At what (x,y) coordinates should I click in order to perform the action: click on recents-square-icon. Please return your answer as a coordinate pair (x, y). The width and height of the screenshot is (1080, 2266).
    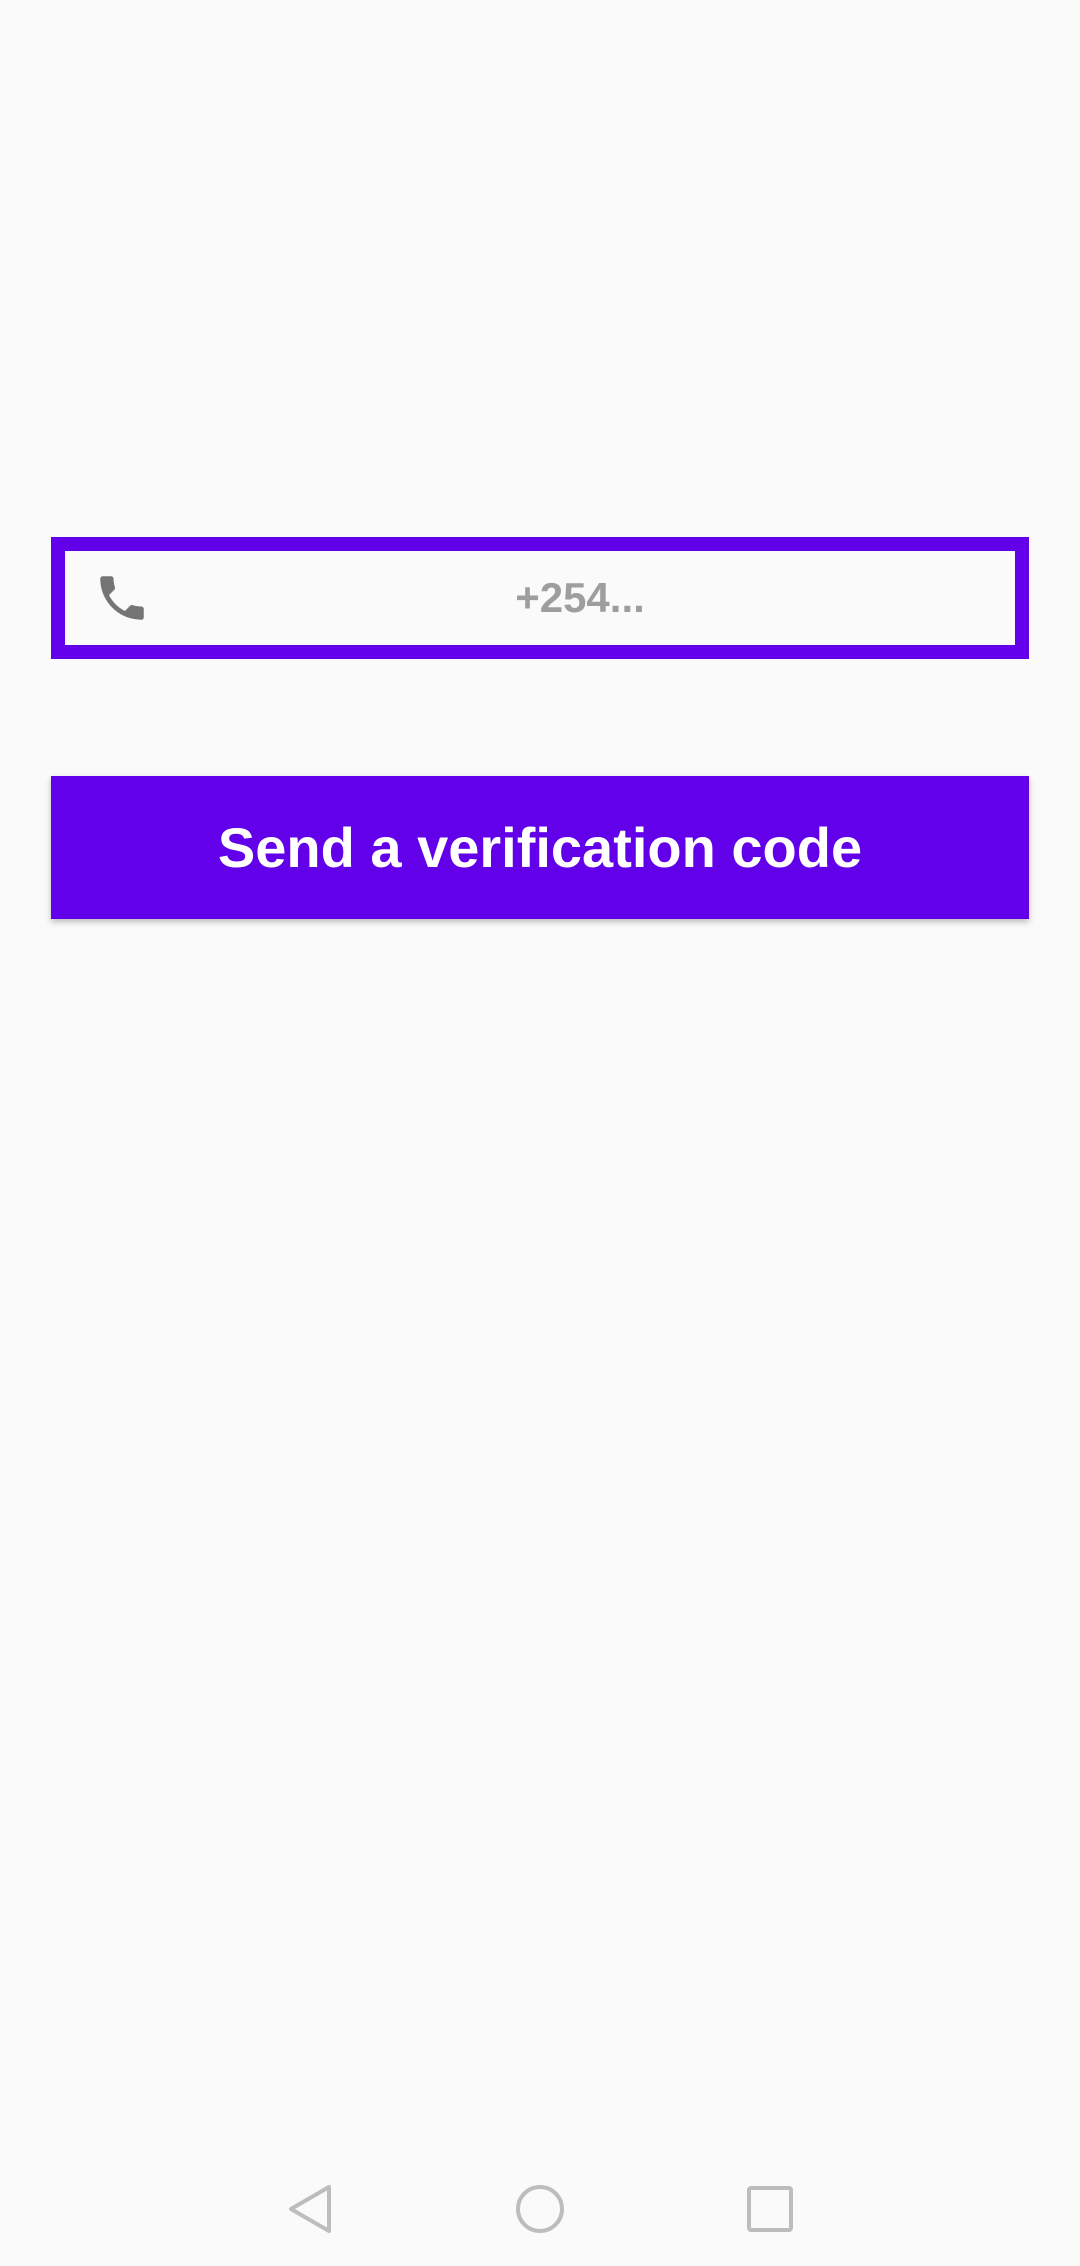
    Looking at the image, I should click on (770, 2209).